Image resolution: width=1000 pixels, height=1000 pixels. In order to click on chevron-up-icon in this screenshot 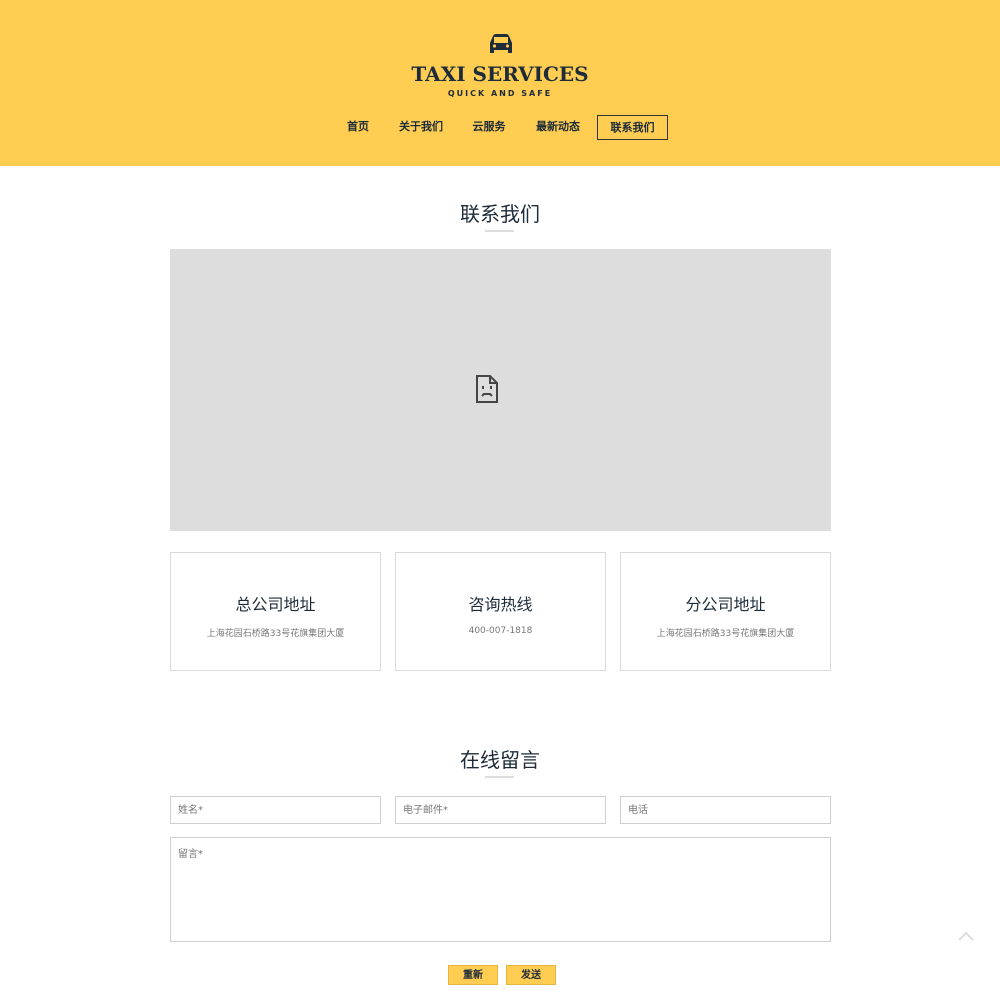, I will do `click(966, 936)`.